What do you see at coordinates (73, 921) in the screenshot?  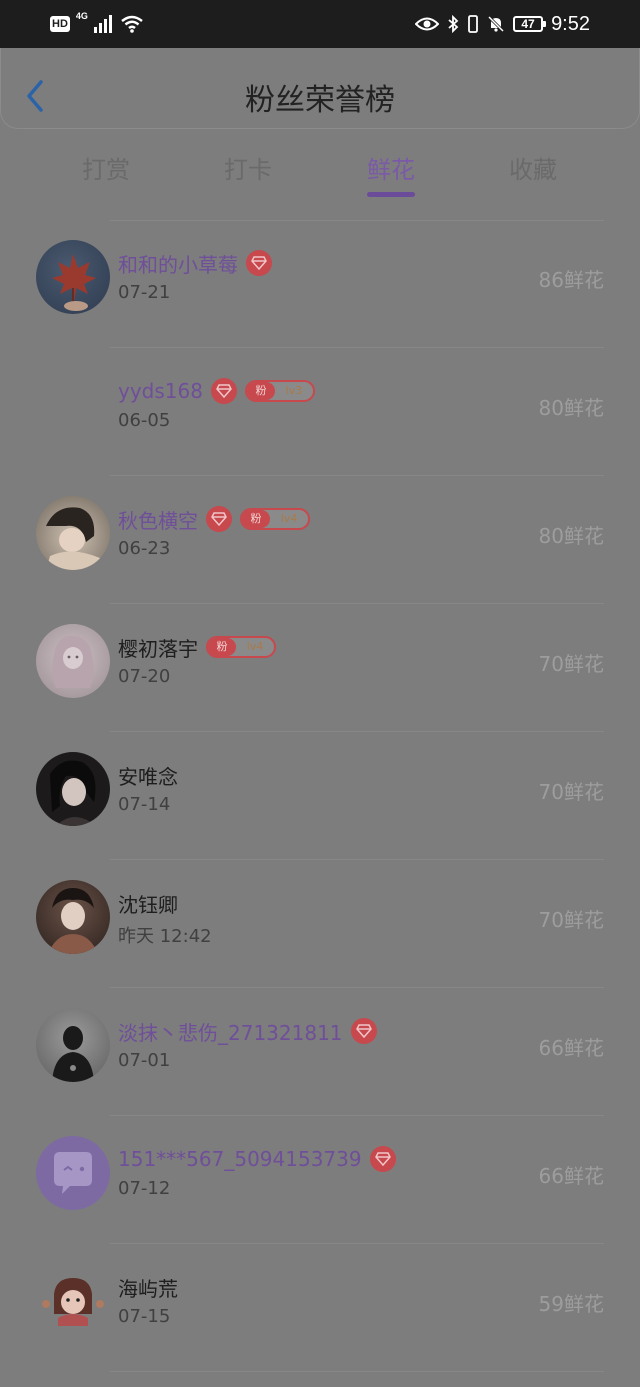 I see `hanfu-portrait-icon` at bounding box center [73, 921].